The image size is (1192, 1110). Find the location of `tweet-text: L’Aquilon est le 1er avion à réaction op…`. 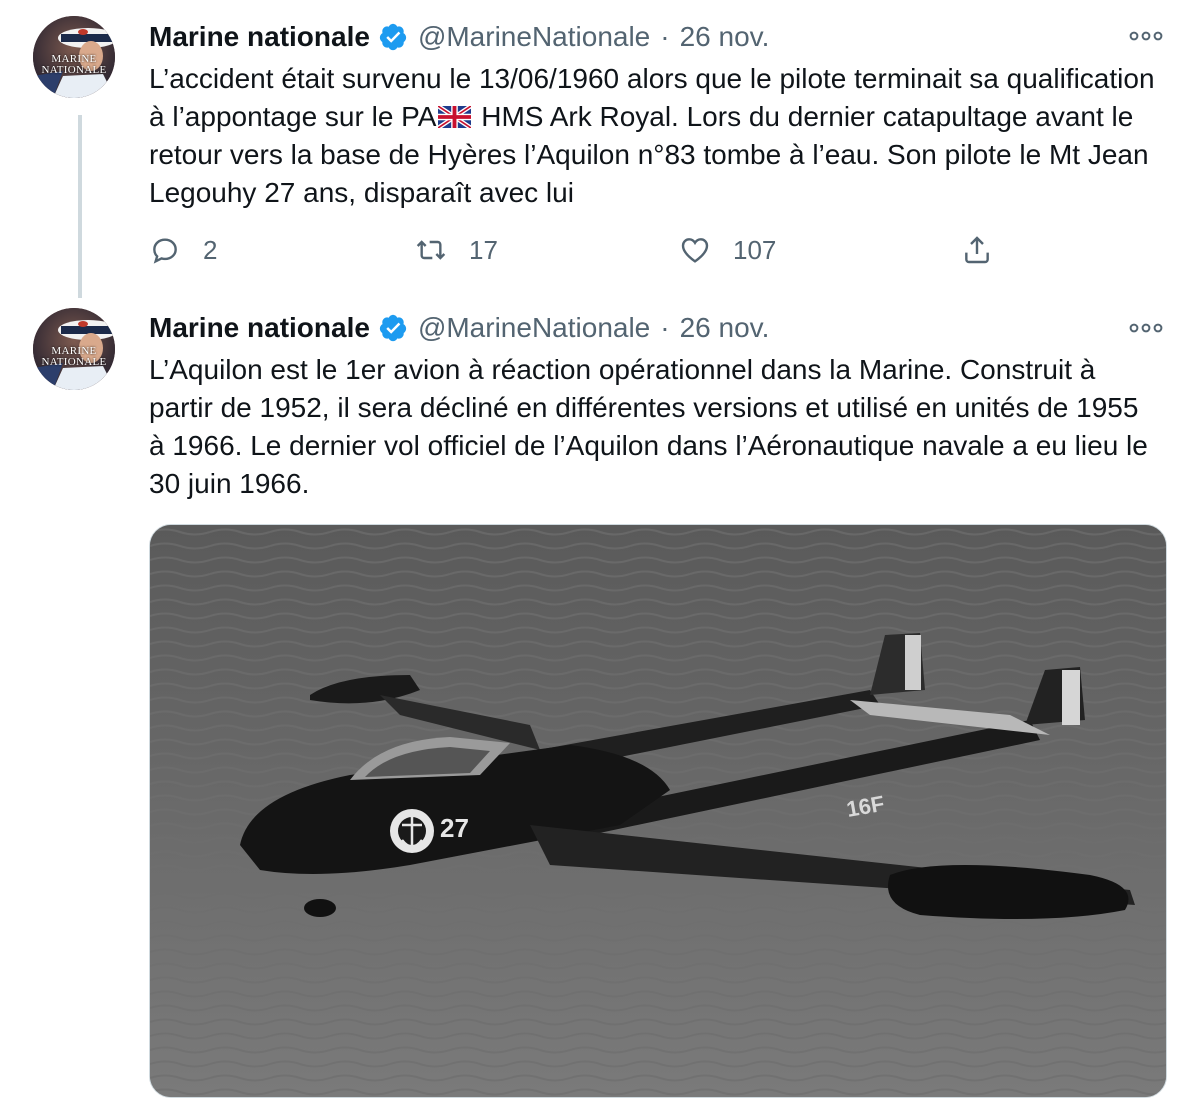

tweet-text: L’Aquilon est le 1er avion à réaction op… is located at coordinates (648, 426).